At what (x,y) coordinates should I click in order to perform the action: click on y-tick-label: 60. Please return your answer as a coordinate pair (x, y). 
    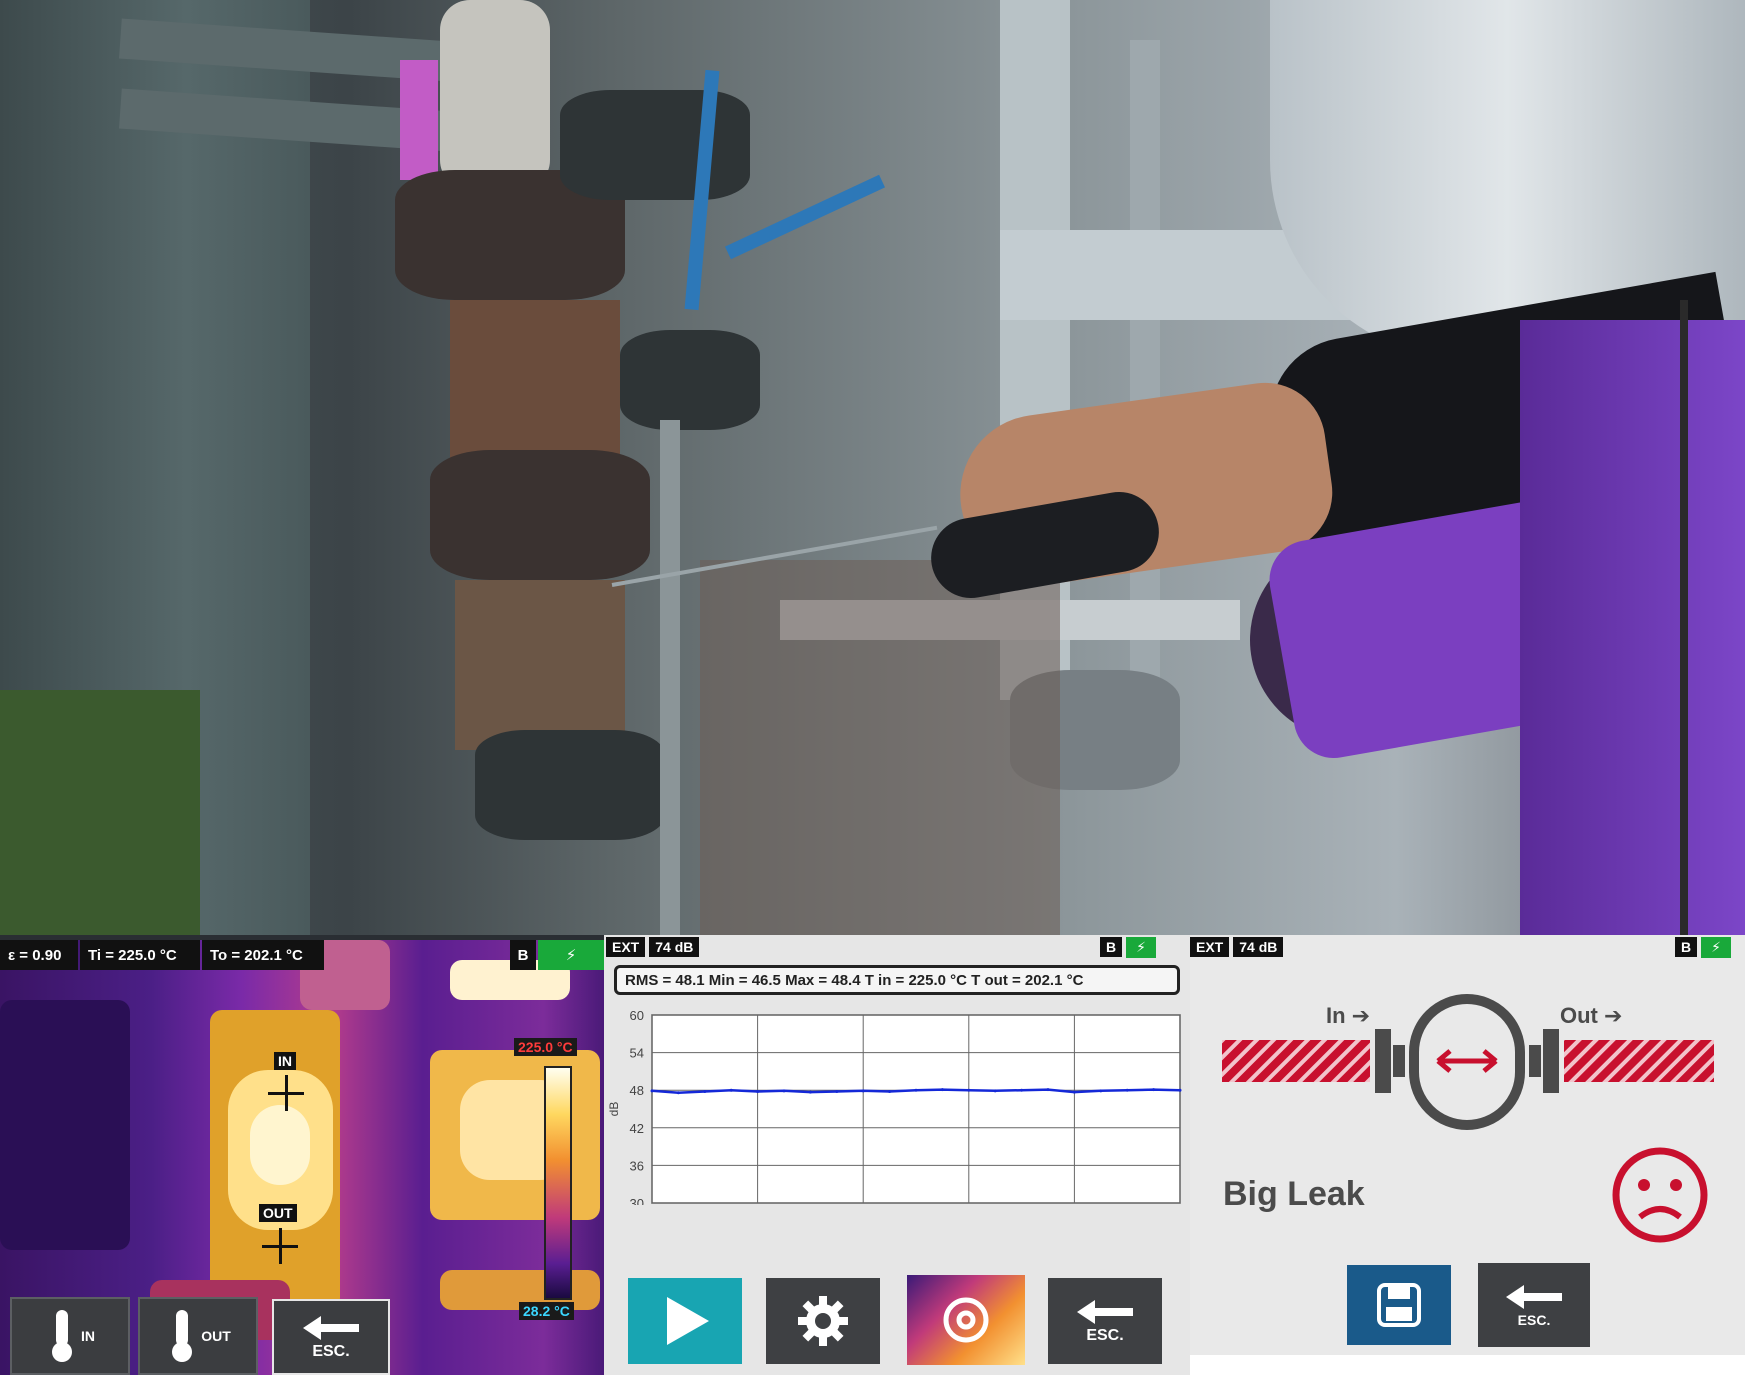
    Looking at the image, I should click on (637, 1015).